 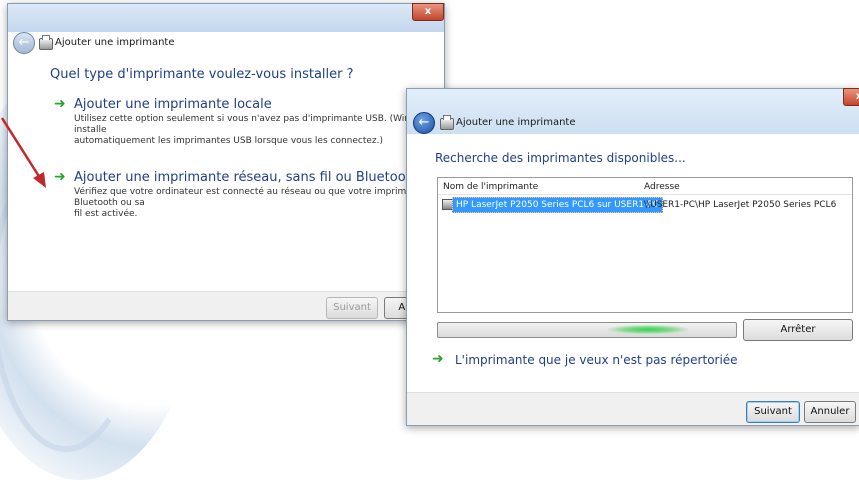 I want to click on close-icon: x, so click(x=428, y=11).